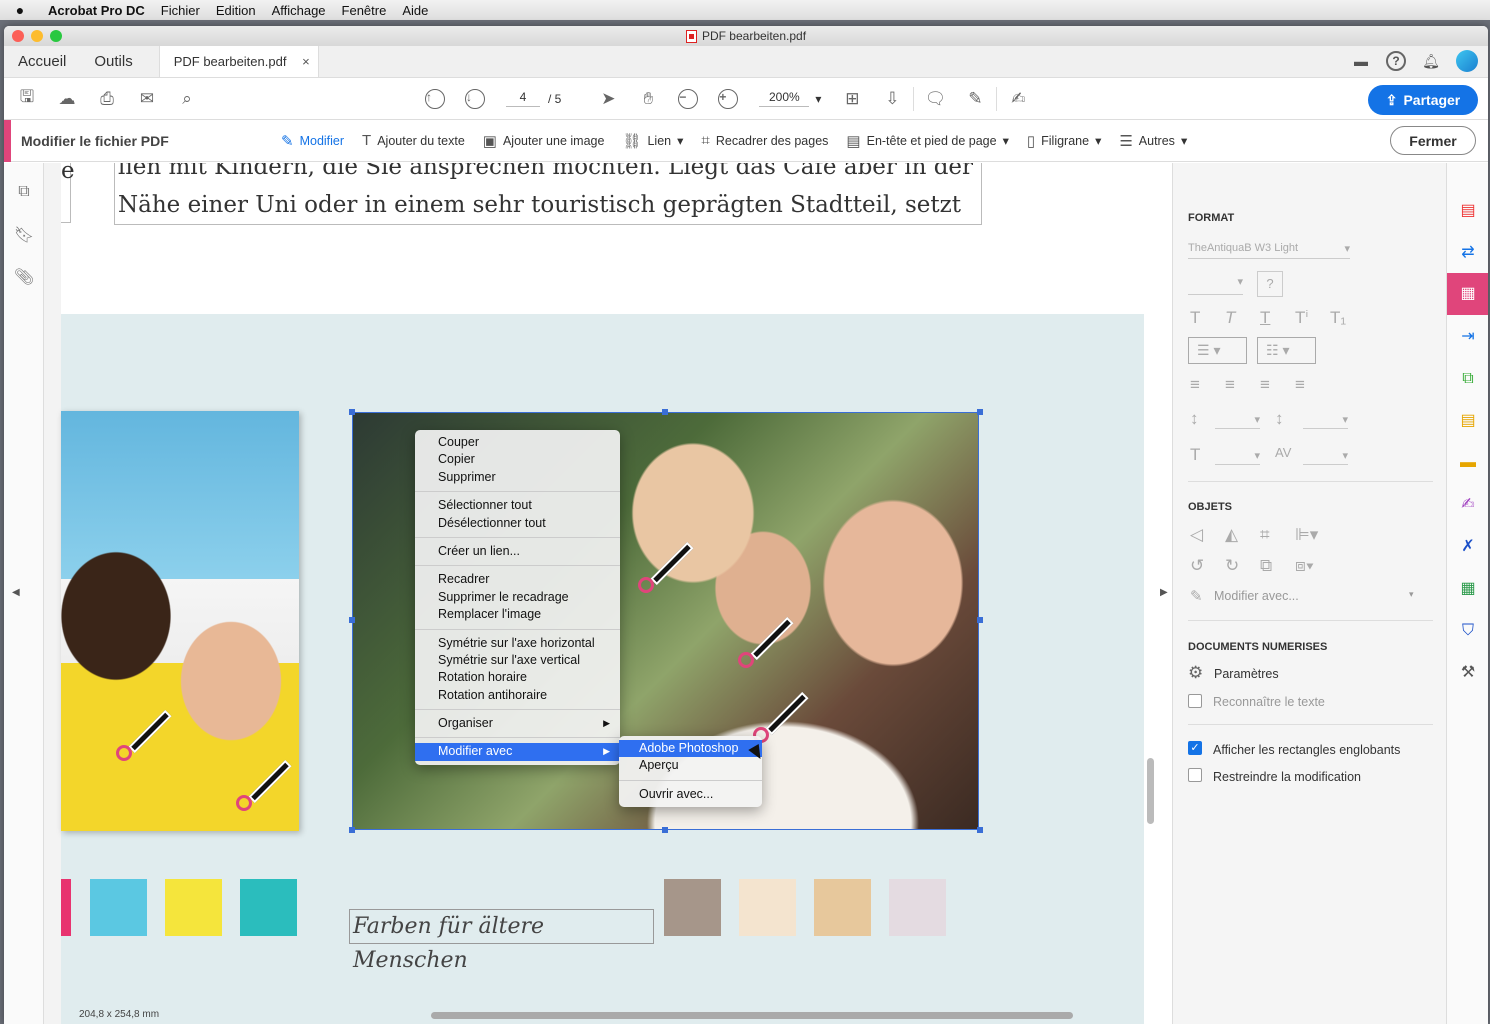 The height and width of the screenshot is (1024, 1490). I want to click on recognize-text-checkbox, so click(1195, 701).